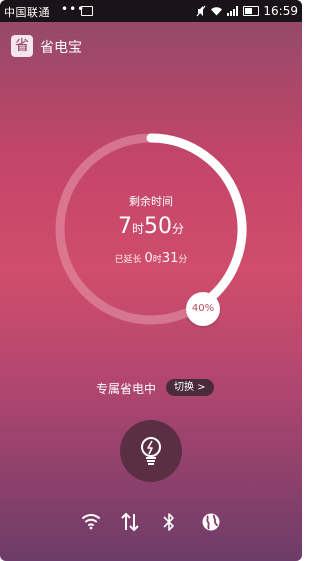  I want to click on globe-icon, so click(211, 522).